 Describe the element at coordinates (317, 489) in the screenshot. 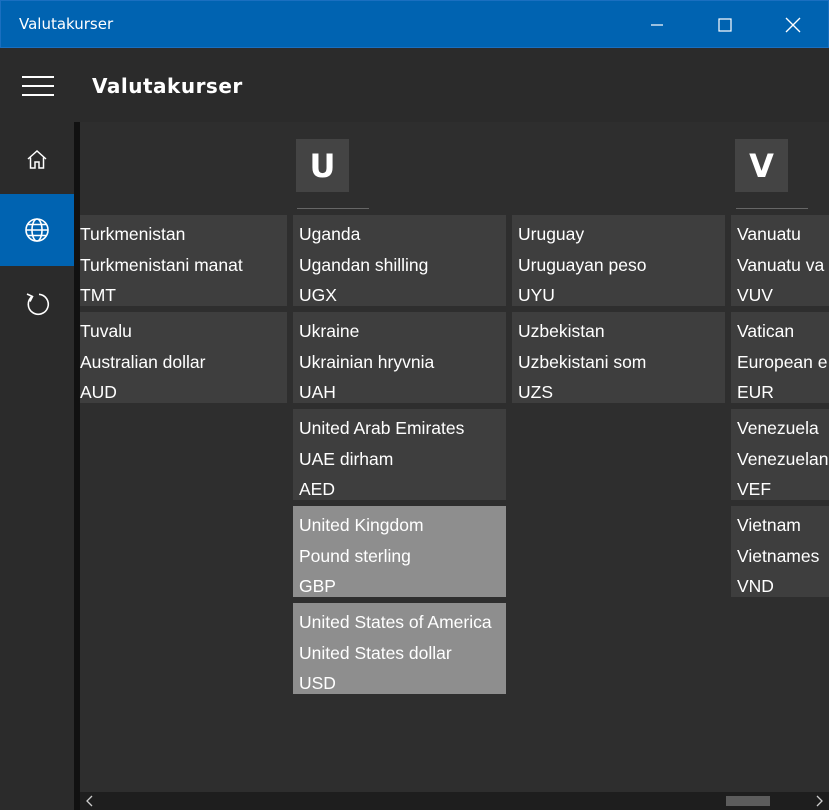

I see `currency-code: AED` at that location.